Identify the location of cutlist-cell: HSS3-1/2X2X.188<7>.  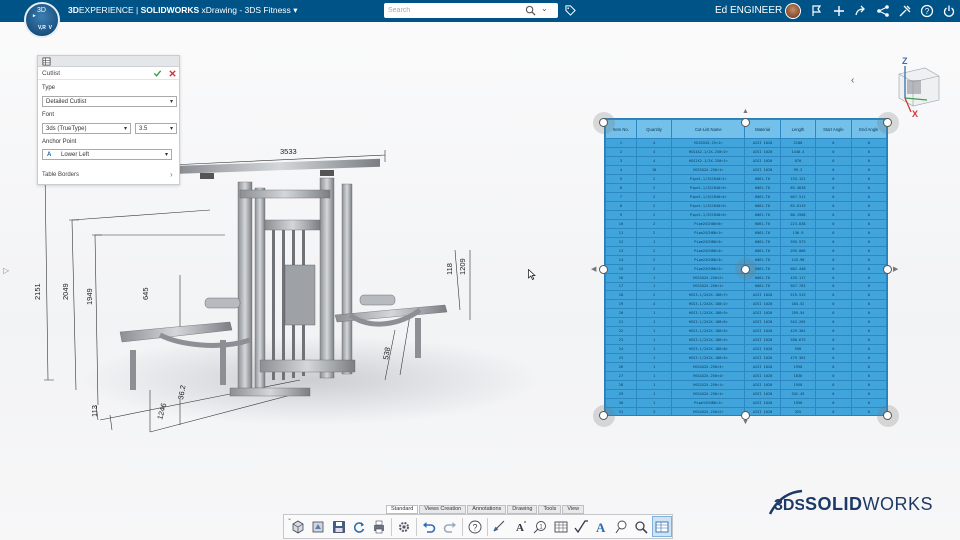
(708, 295).